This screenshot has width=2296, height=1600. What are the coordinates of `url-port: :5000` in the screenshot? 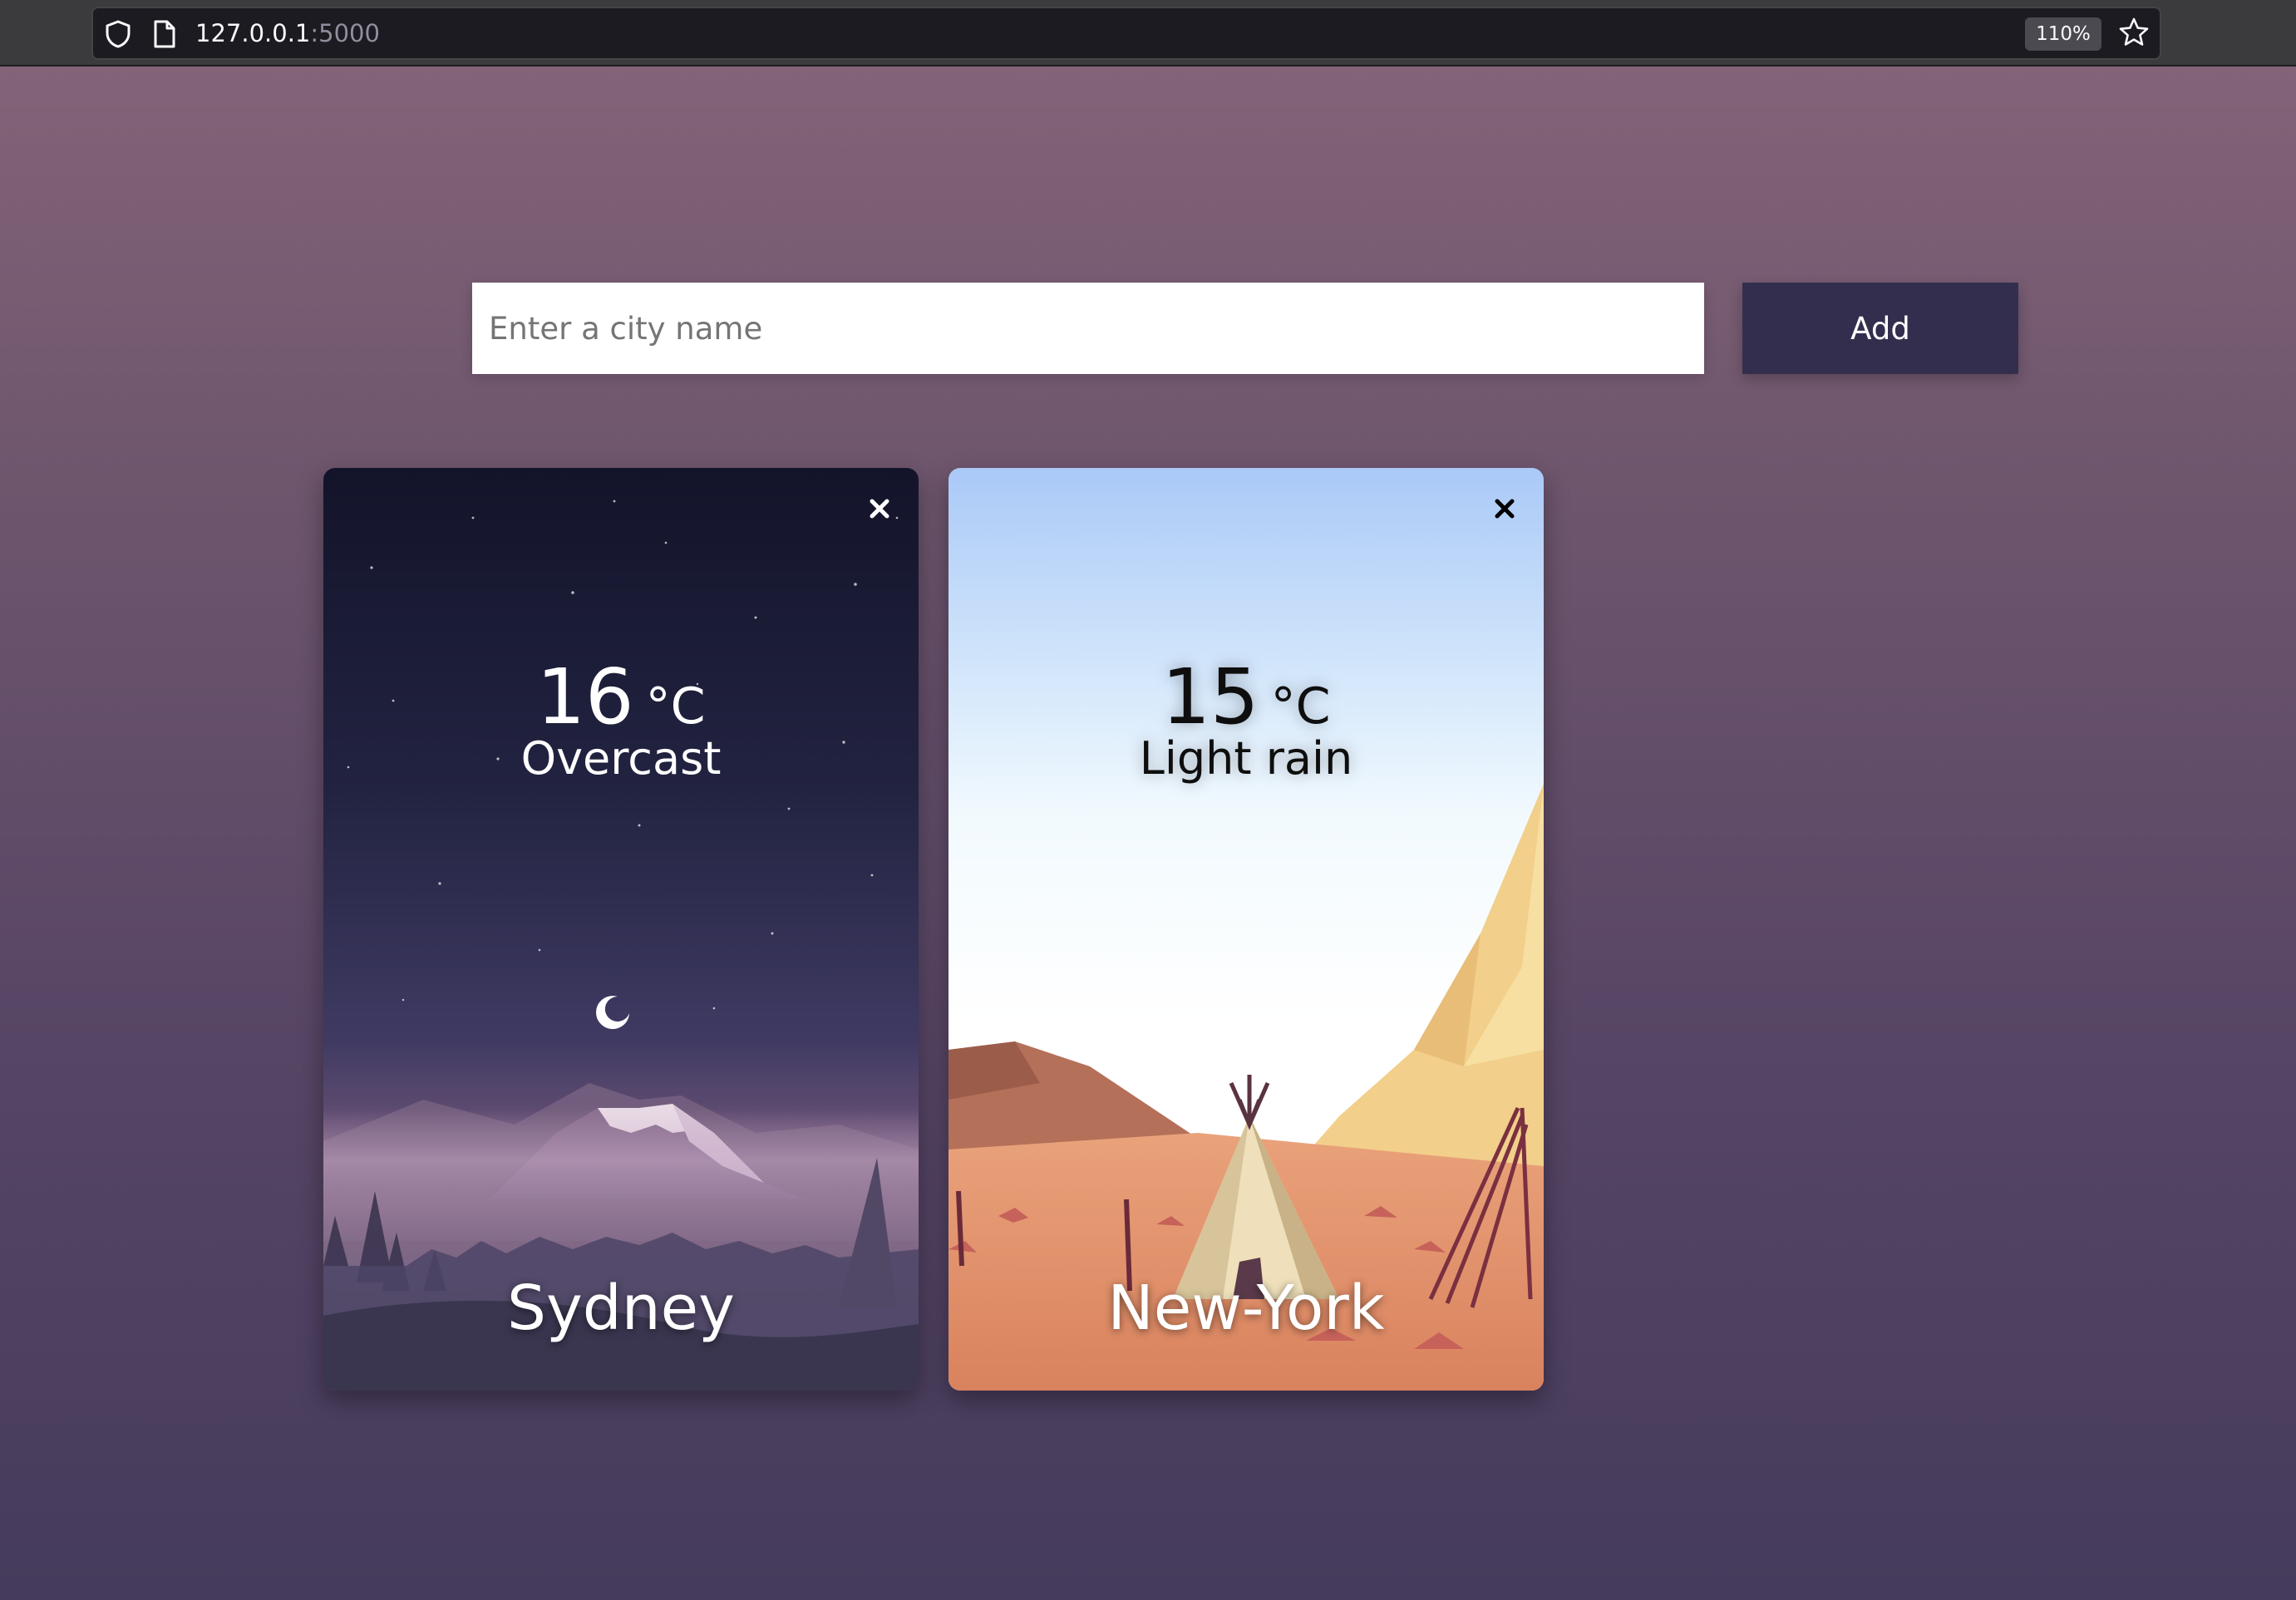 It's located at (345, 33).